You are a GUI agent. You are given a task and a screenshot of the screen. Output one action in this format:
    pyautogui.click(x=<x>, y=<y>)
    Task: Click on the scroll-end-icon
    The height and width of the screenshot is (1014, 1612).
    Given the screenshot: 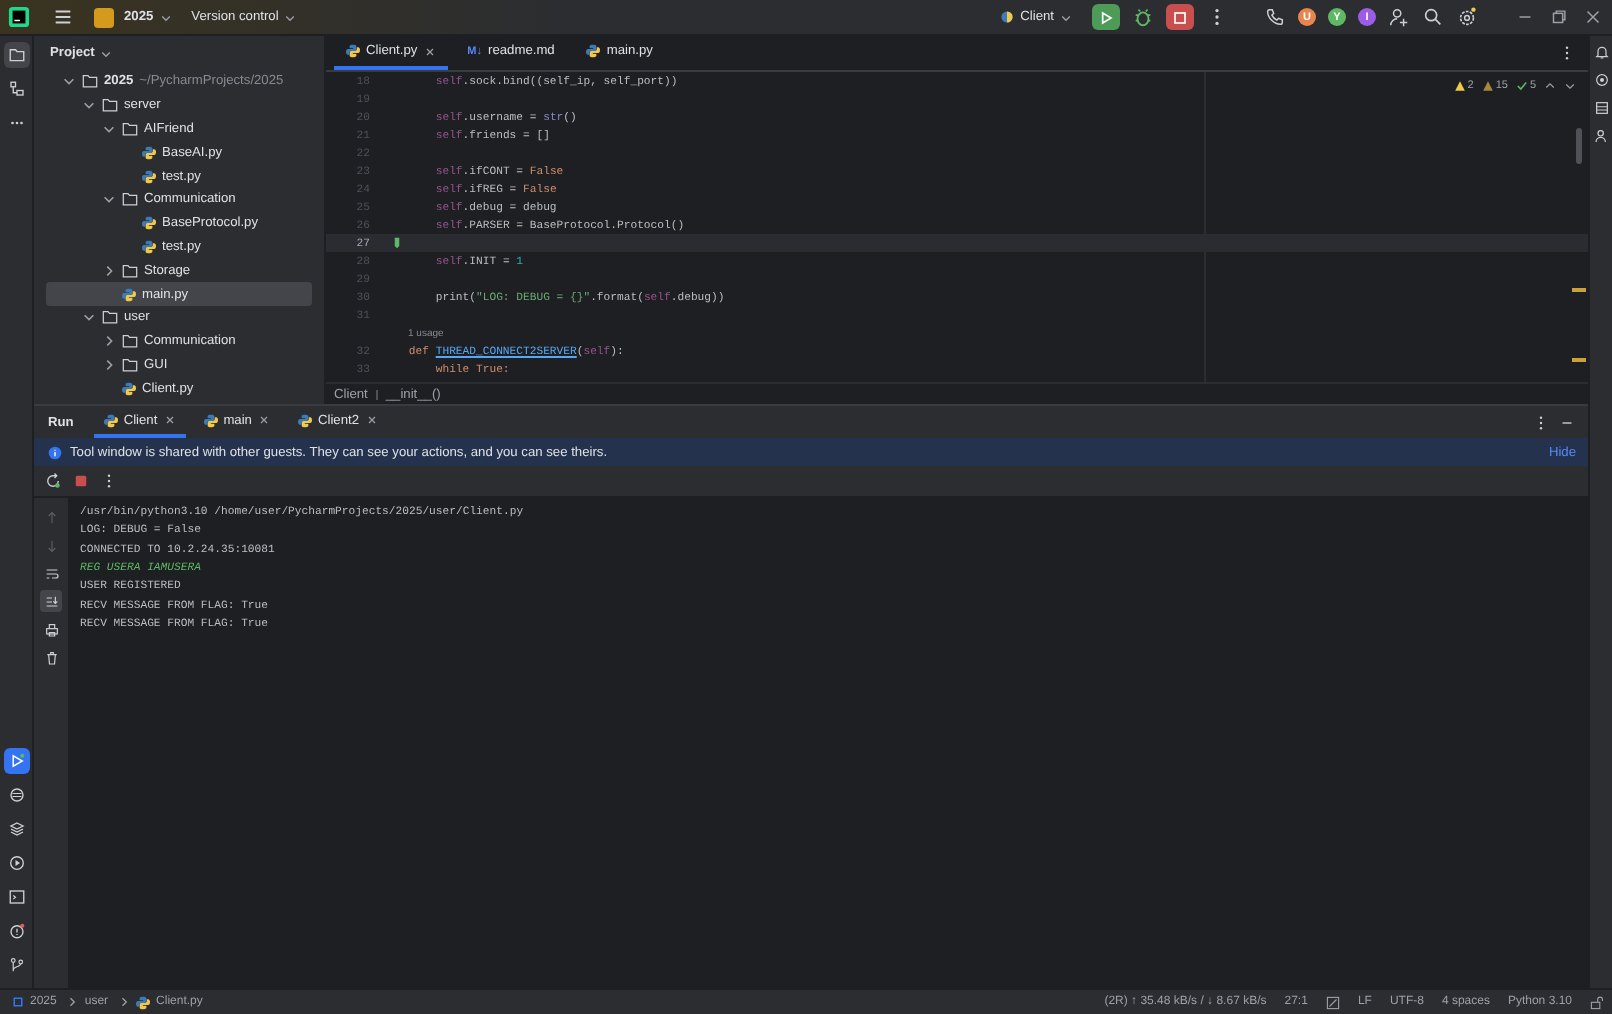 What is the action you would take?
    pyautogui.click(x=51, y=601)
    